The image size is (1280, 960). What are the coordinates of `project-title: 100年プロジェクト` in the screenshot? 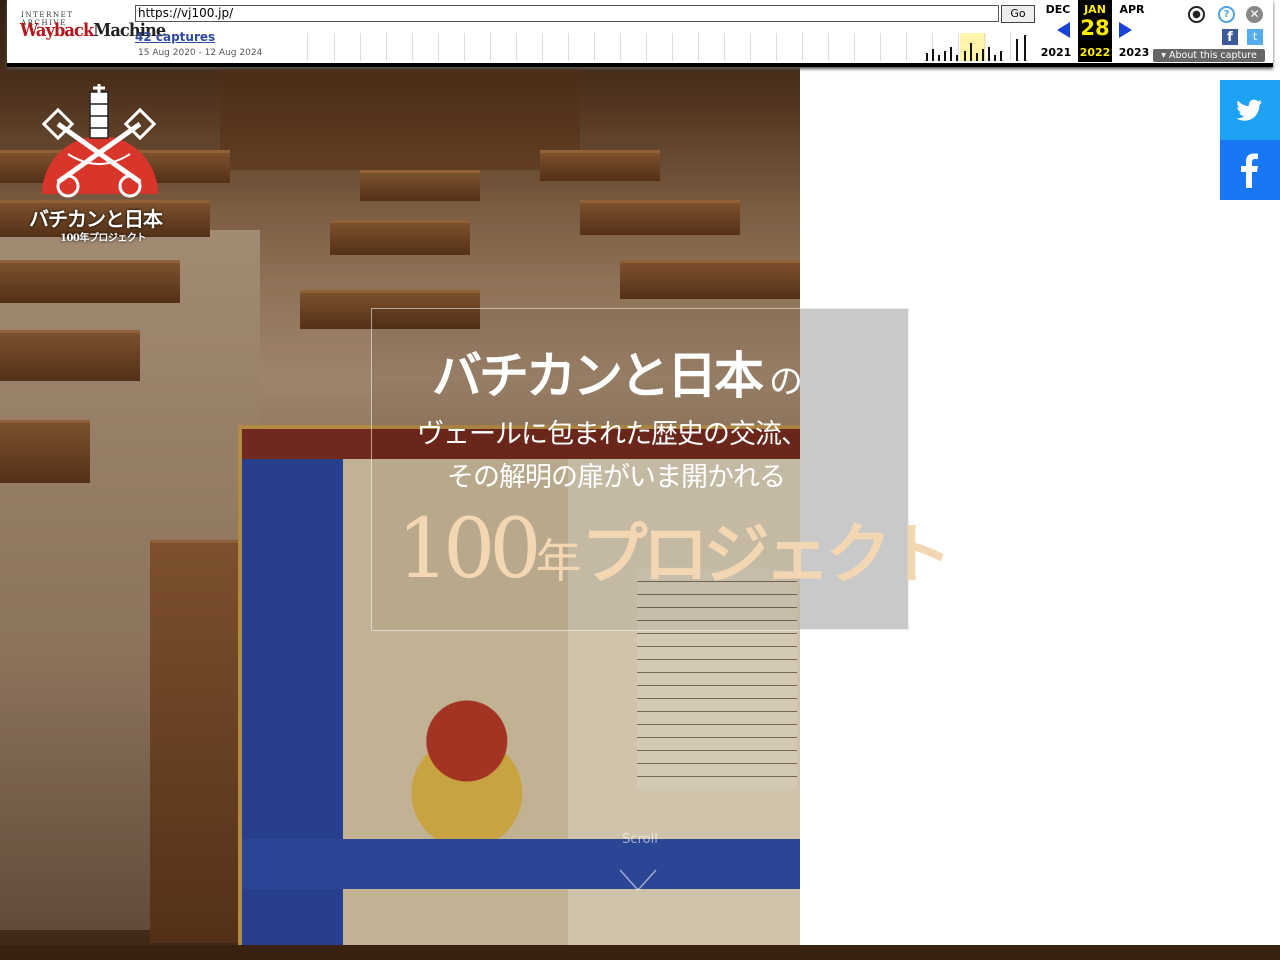 It's located at (675, 549).